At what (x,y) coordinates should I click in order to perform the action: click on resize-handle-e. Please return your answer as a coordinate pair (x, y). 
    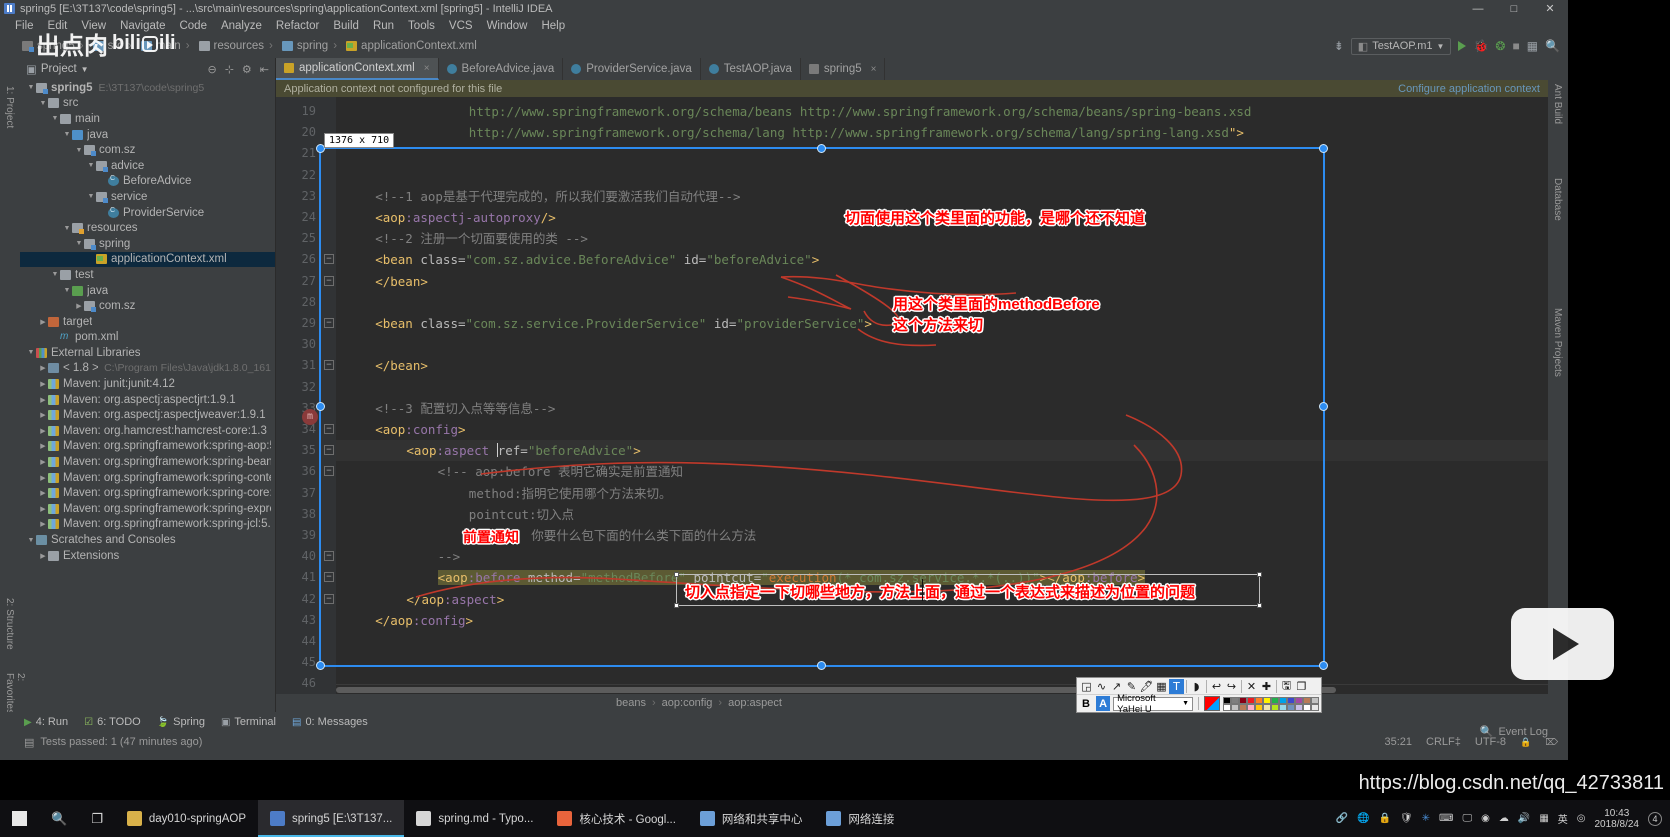
    Looking at the image, I should click on (1323, 406).